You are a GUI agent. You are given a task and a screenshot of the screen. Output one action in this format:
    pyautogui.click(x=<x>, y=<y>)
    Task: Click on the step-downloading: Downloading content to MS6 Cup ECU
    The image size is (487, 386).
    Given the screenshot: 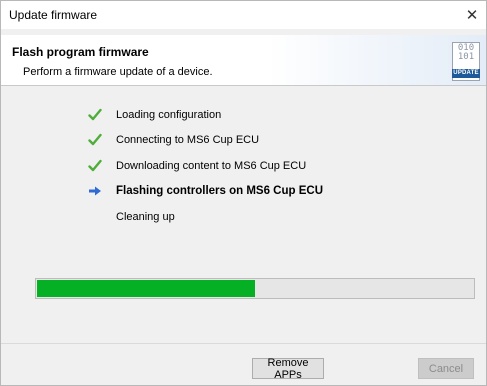 What is the action you would take?
    pyautogui.click(x=196, y=166)
    